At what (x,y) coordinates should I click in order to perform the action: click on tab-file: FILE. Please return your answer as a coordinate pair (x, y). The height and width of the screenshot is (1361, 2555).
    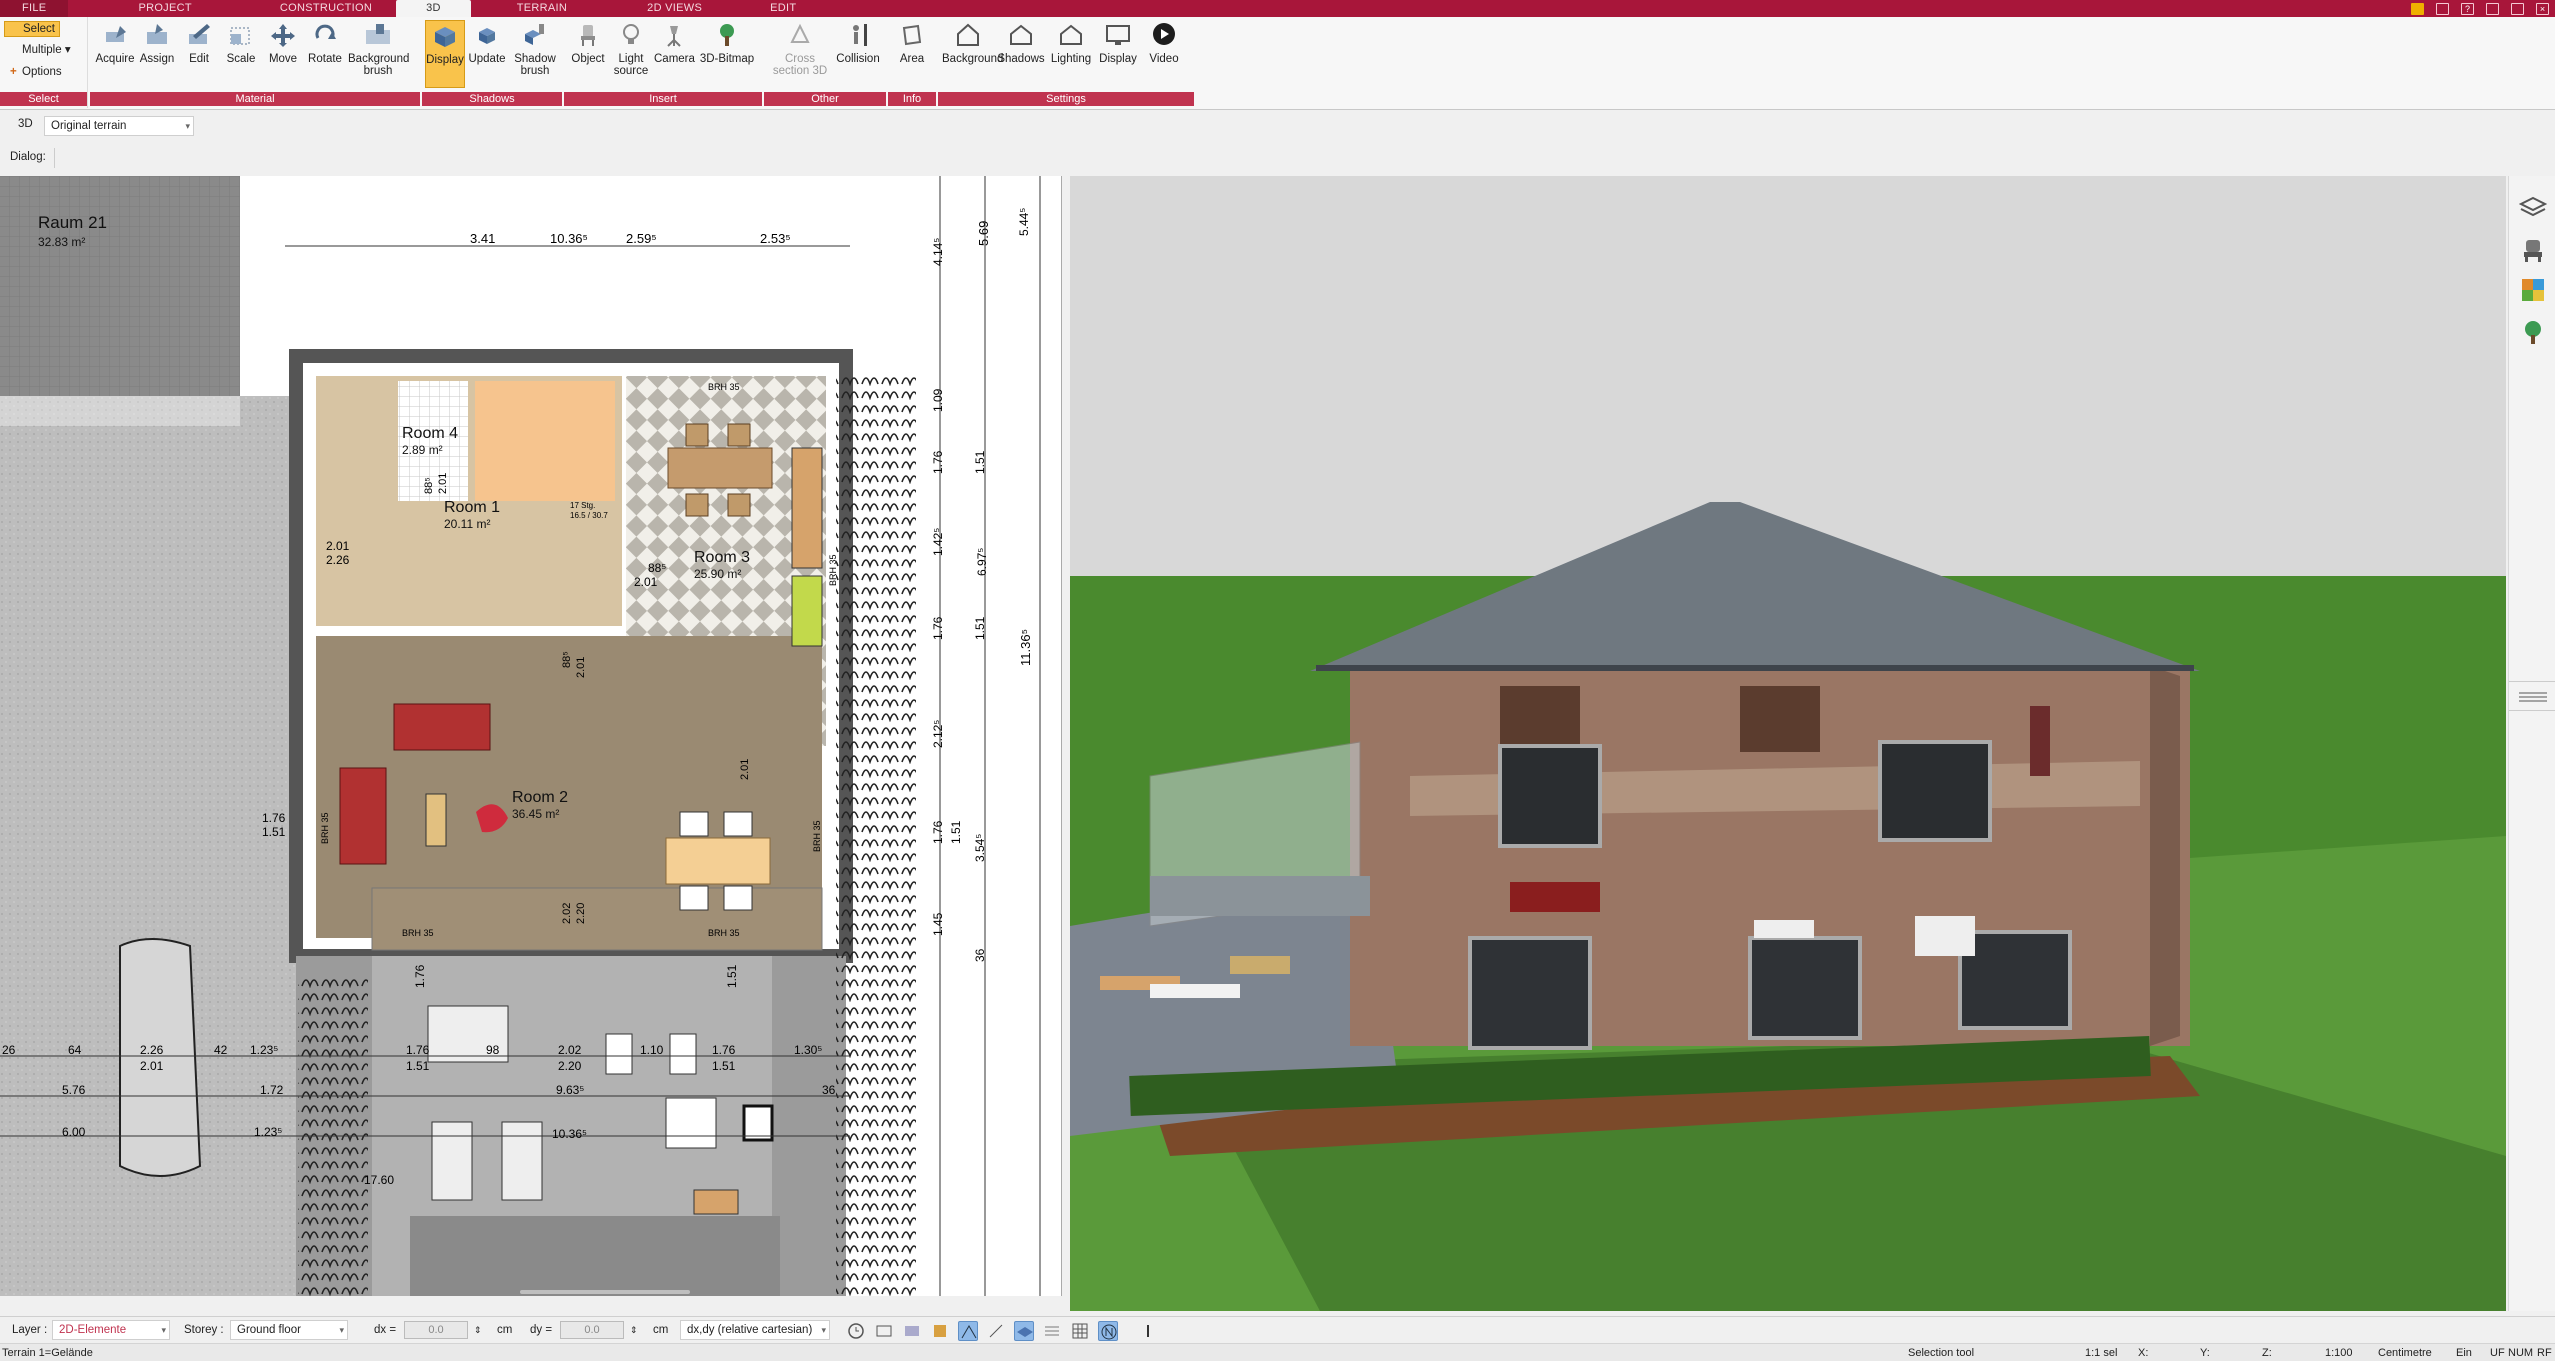
    Looking at the image, I should click on (34, 8).